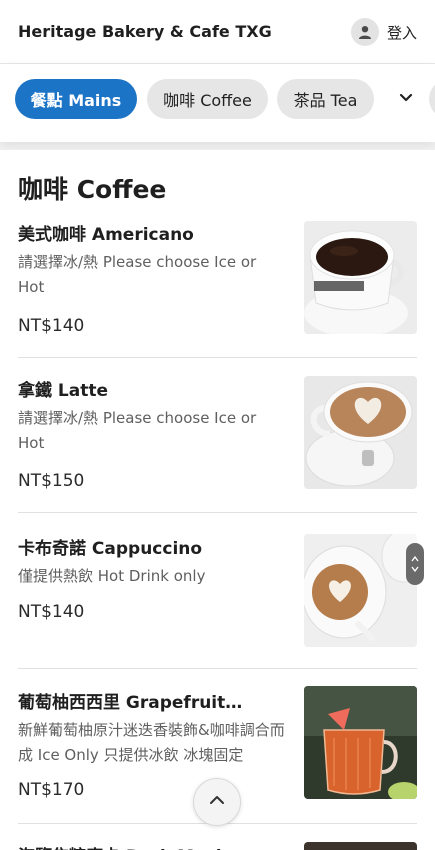 Image resolution: width=435 pixels, height=850 pixels. Describe the element at coordinates (145, 31) in the screenshot. I see `store-title: Heritage Bakery & Cafe TXG` at that location.